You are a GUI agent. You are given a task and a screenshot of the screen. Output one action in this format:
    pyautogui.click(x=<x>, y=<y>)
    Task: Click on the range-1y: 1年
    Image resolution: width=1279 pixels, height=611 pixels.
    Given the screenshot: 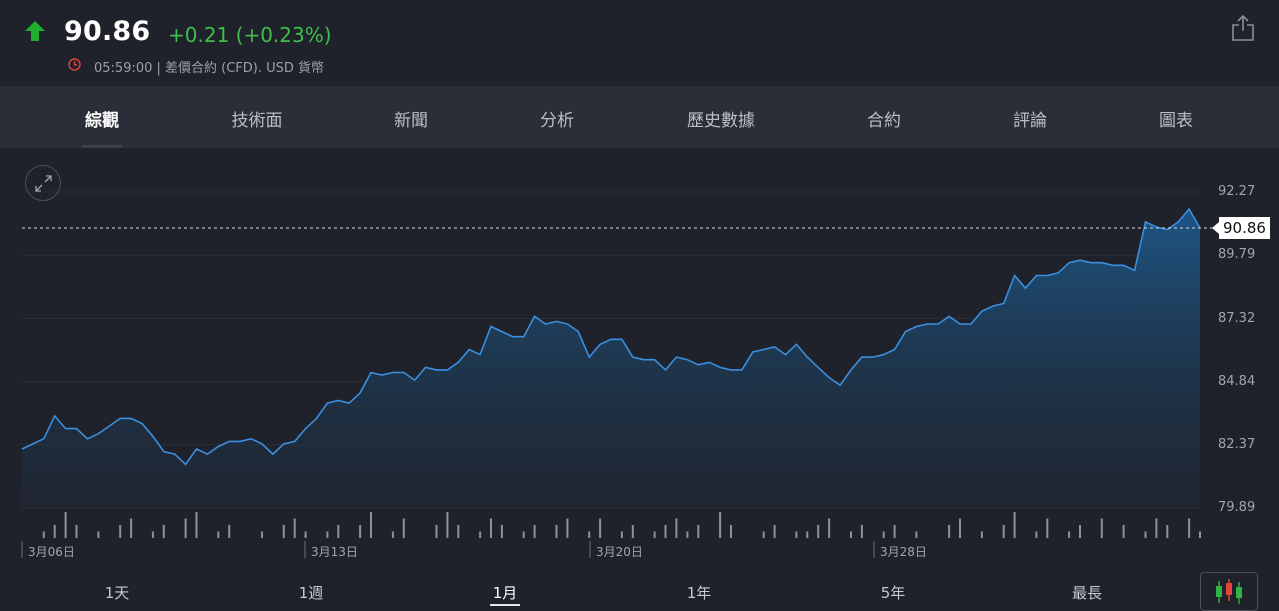 What is the action you would take?
    pyautogui.click(x=699, y=592)
    